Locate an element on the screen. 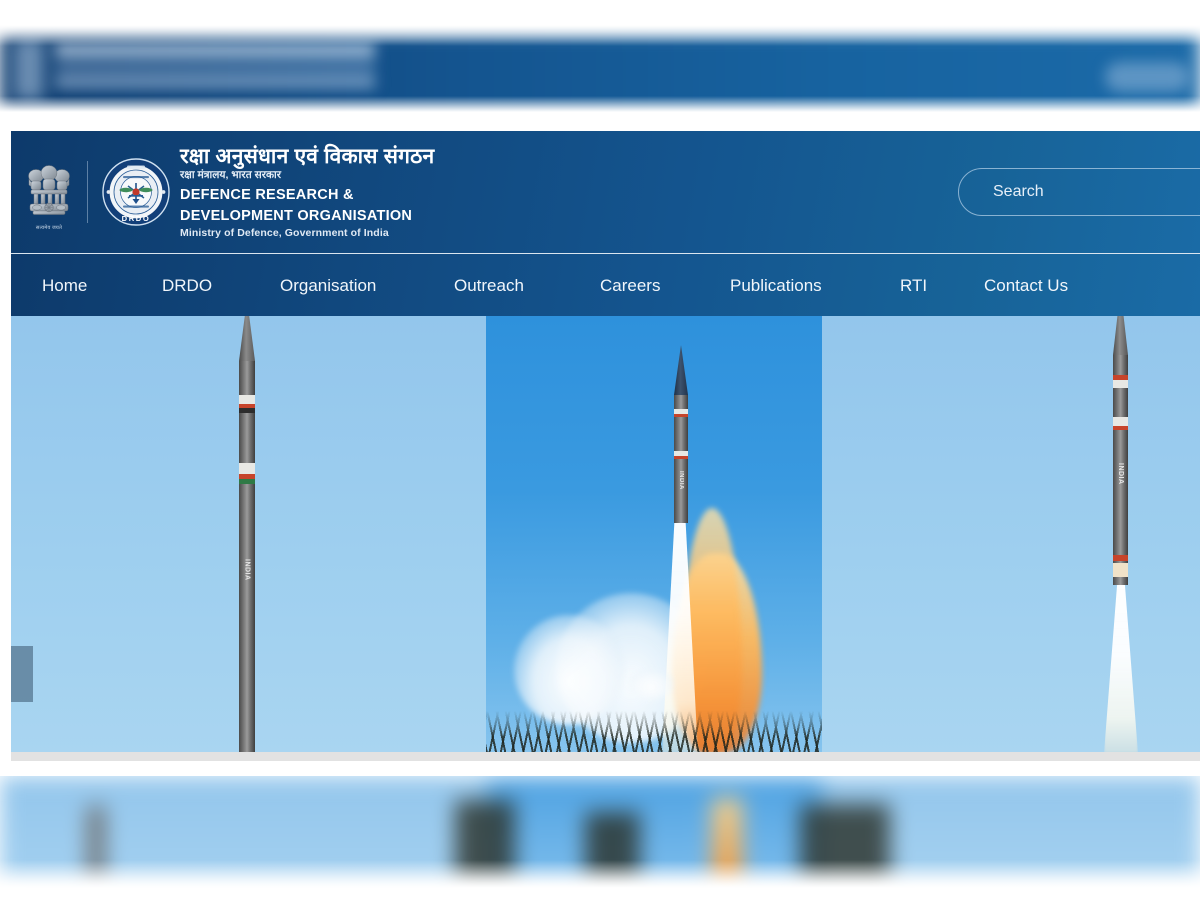  blurred-search-ghost is located at coordinates (1147, 77).